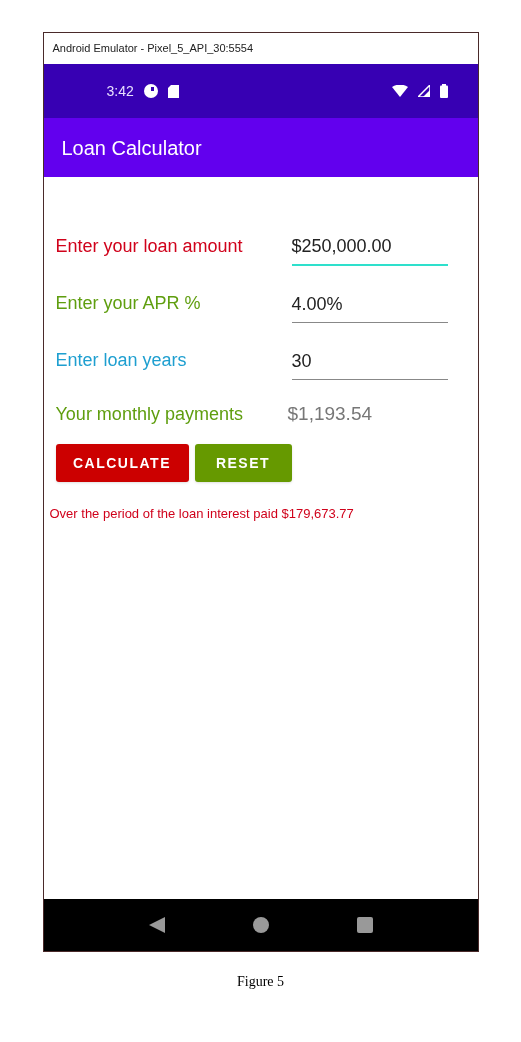  Describe the element at coordinates (369, 307) in the screenshot. I see `input-field: 4.00%` at that location.